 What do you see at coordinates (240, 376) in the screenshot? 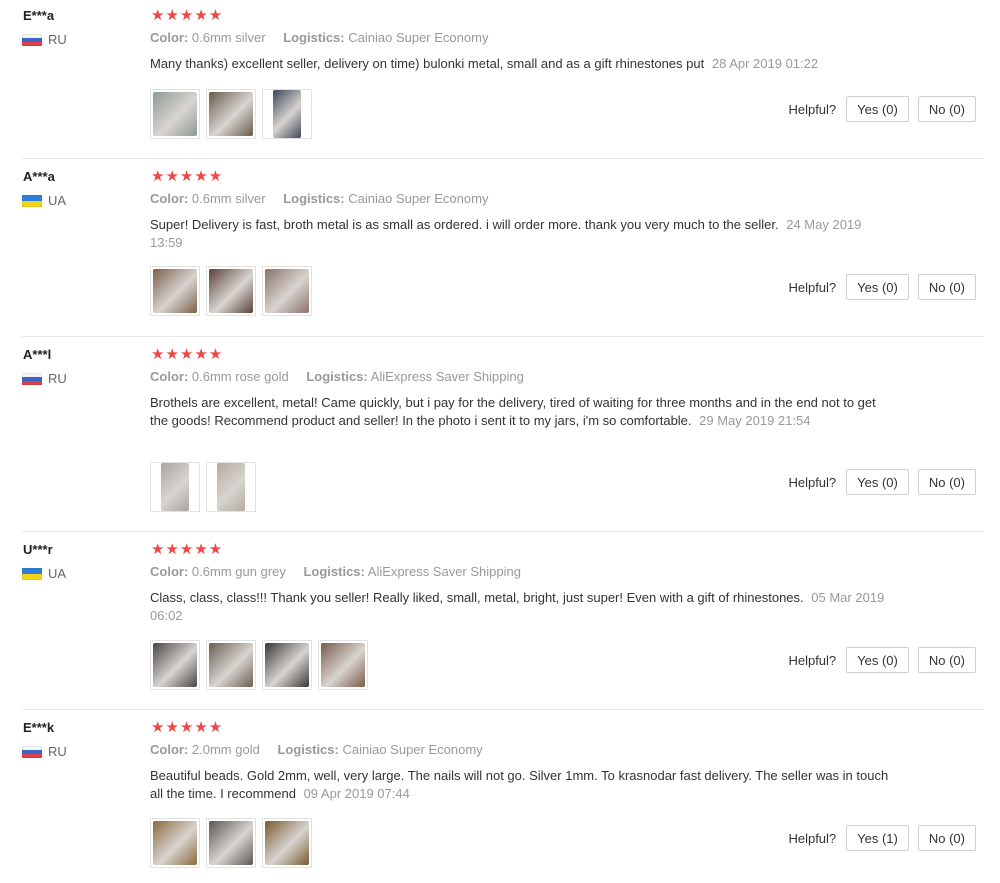
I see `color-value: 0.6mm rose gold` at bounding box center [240, 376].